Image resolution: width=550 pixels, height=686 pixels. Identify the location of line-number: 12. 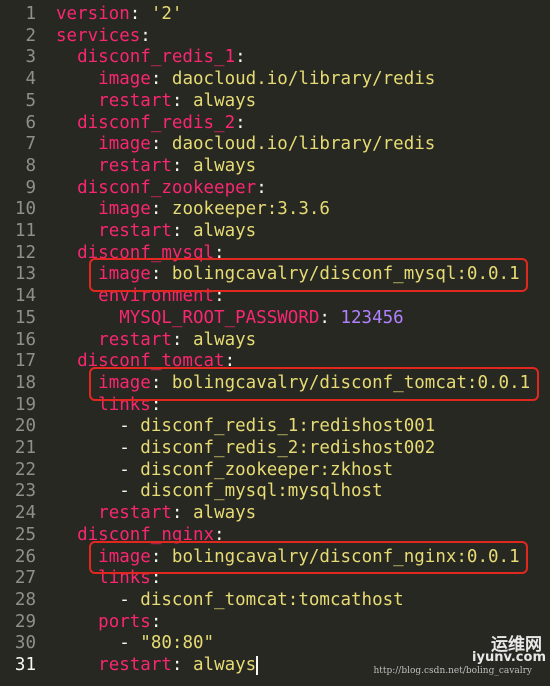
(25, 252).